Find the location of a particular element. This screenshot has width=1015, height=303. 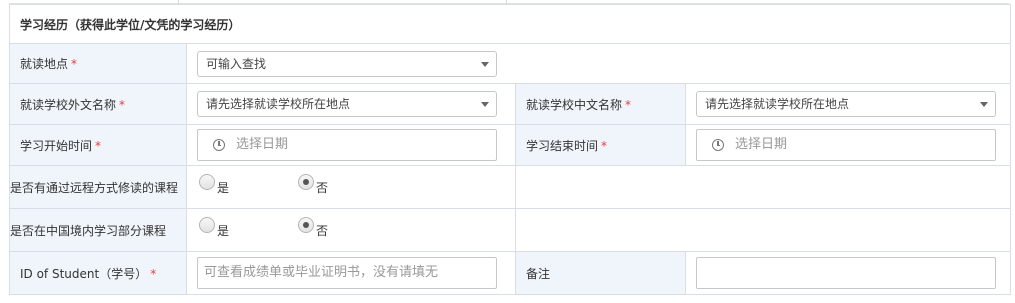

location-label: 就读地点 * is located at coordinates (98, 63).